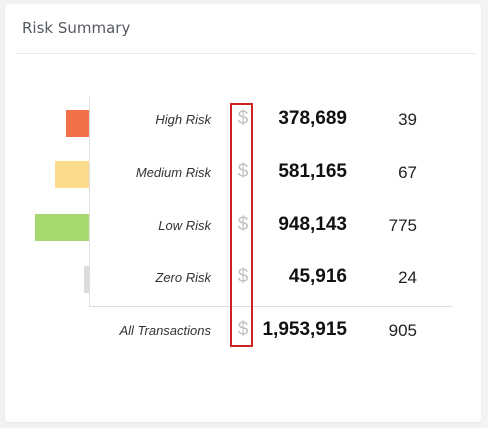 This screenshot has width=488, height=428. What do you see at coordinates (183, 119) in the screenshot?
I see `row-label-high-risk: High Risk` at bounding box center [183, 119].